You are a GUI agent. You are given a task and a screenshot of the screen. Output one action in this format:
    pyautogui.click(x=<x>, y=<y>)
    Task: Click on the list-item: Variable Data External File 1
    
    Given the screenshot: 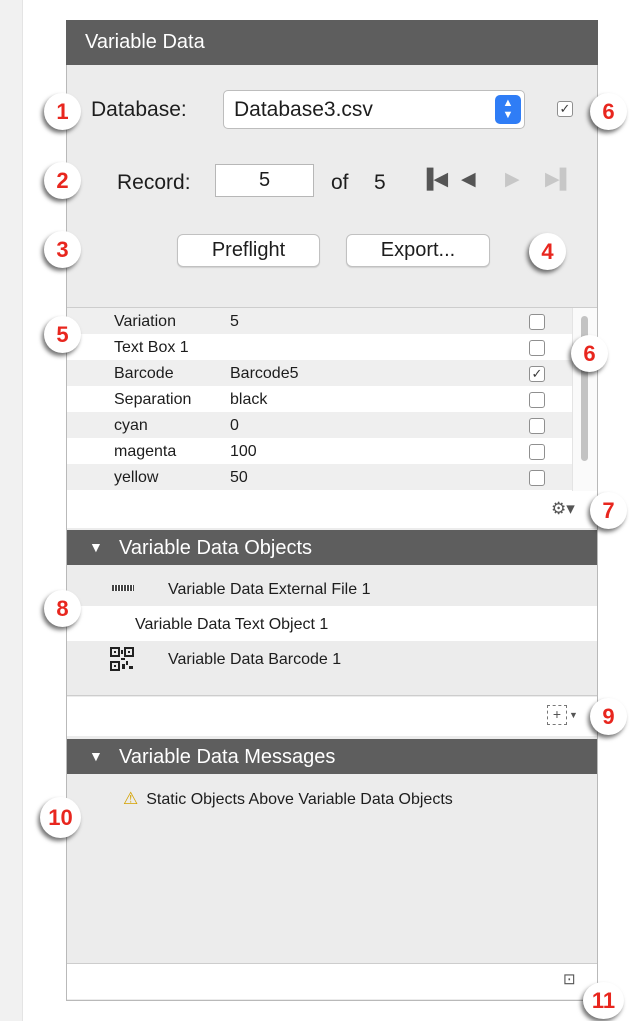 What is the action you would take?
    pyautogui.click(x=332, y=588)
    